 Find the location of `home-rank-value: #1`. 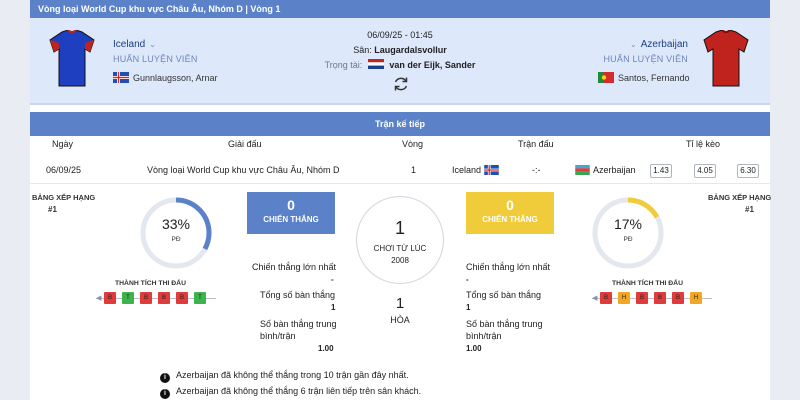

home-rank-value: #1 is located at coordinates (52, 209).